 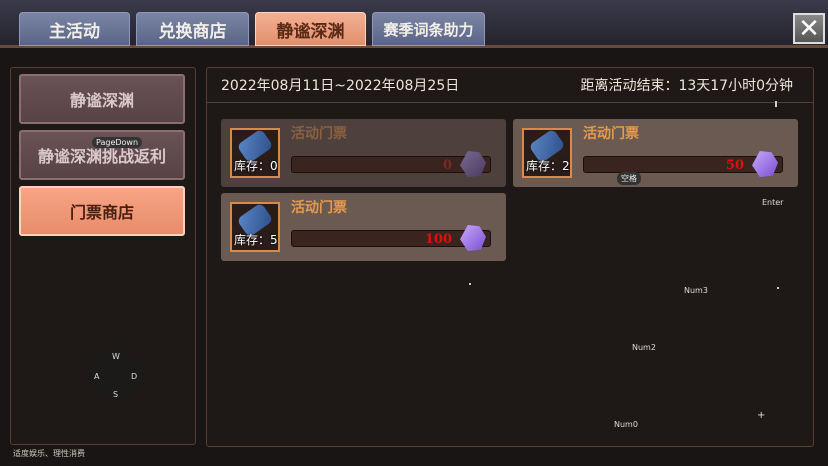 I want to click on shop-item-card: 库存：2 活动门票 50, so click(x=655, y=153).